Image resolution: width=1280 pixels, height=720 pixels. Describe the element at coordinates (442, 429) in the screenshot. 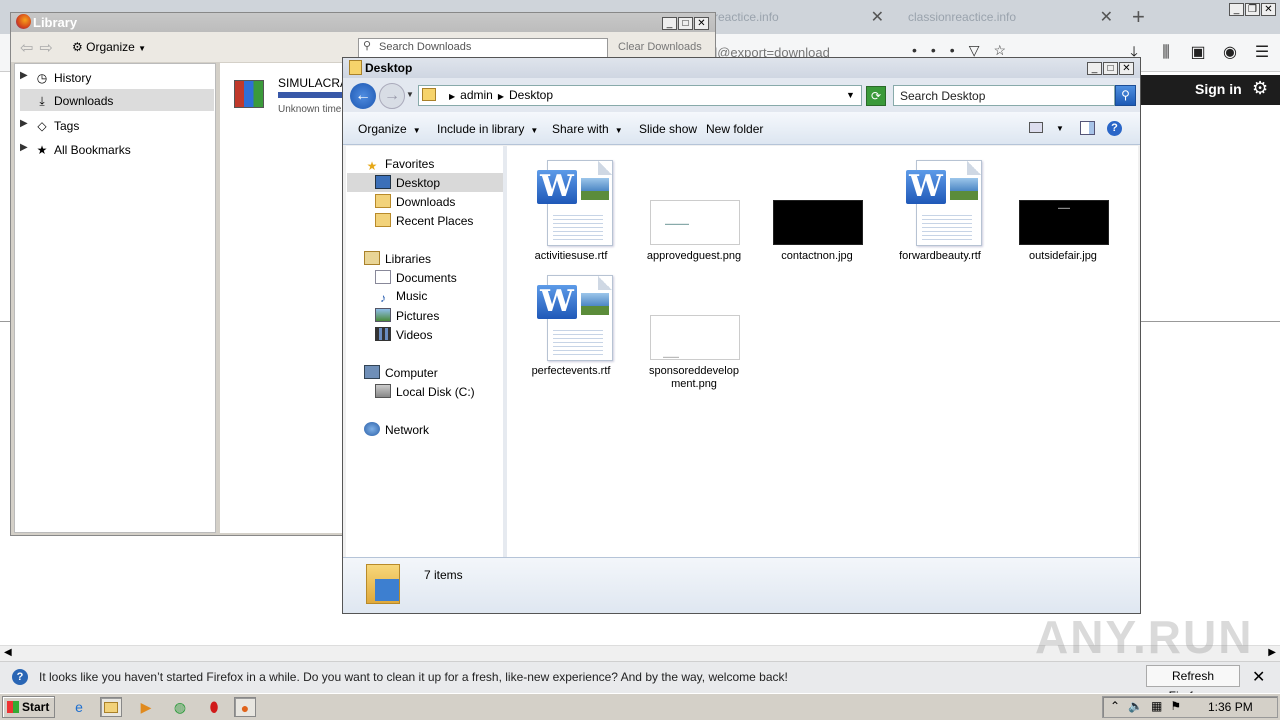

I see `nav-network: Network` at that location.